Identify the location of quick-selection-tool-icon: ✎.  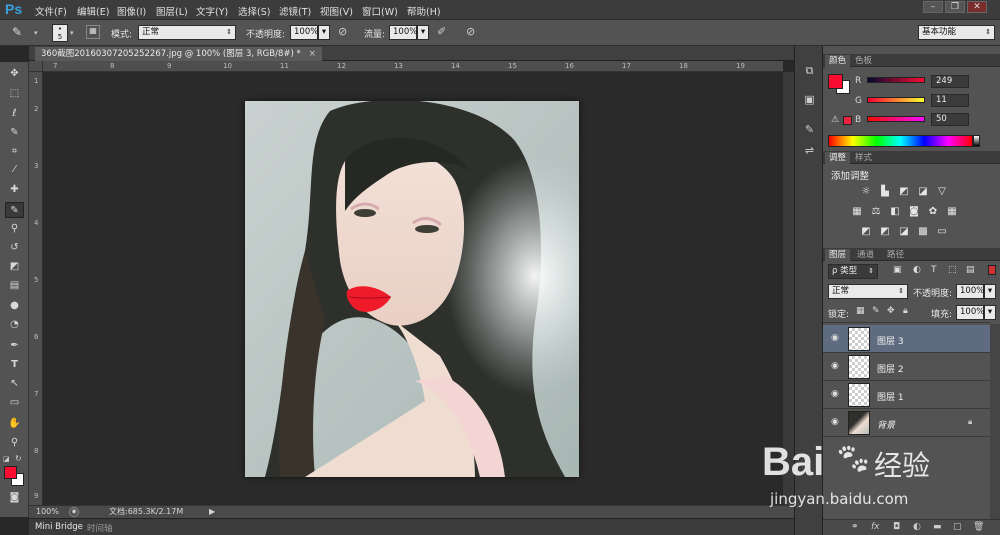
(14, 133).